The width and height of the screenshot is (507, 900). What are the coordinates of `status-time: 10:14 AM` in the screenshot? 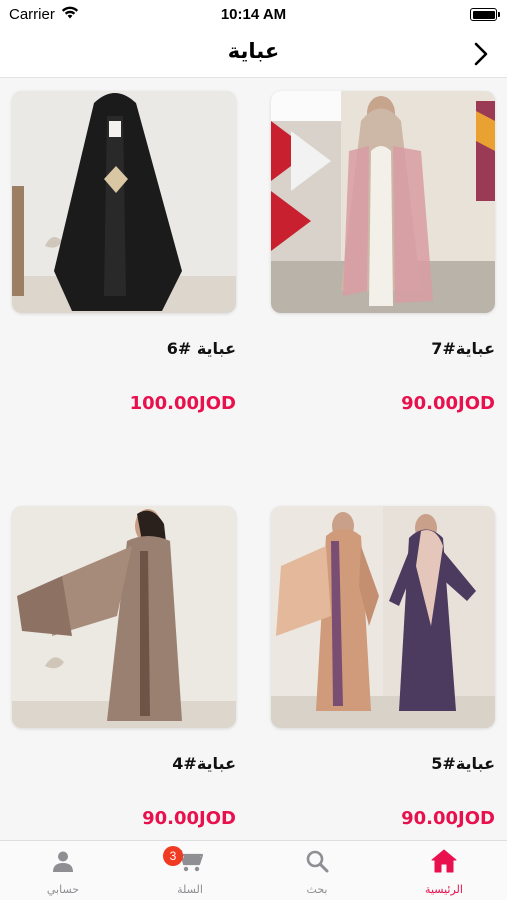 It's located at (253, 14).